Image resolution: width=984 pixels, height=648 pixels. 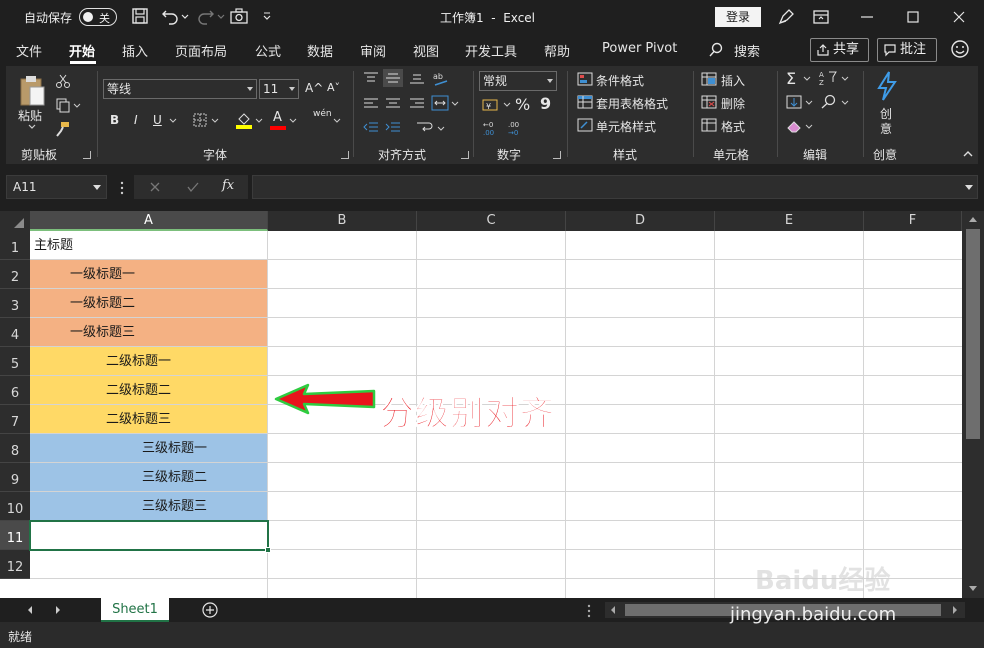 I want to click on undo-dropdown-icon, so click(x=185, y=16).